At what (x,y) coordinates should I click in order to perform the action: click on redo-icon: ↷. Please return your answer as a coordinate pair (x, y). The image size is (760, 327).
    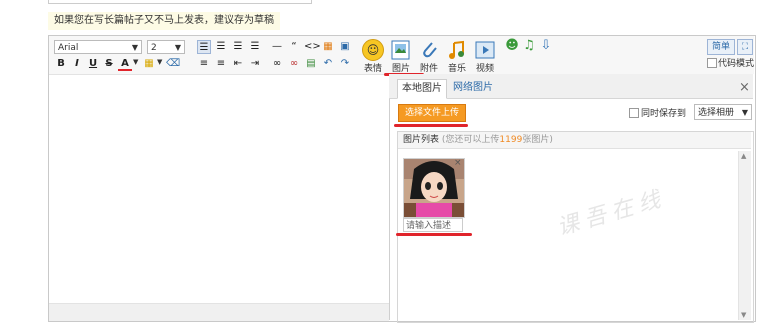
    Looking at the image, I should click on (345, 64).